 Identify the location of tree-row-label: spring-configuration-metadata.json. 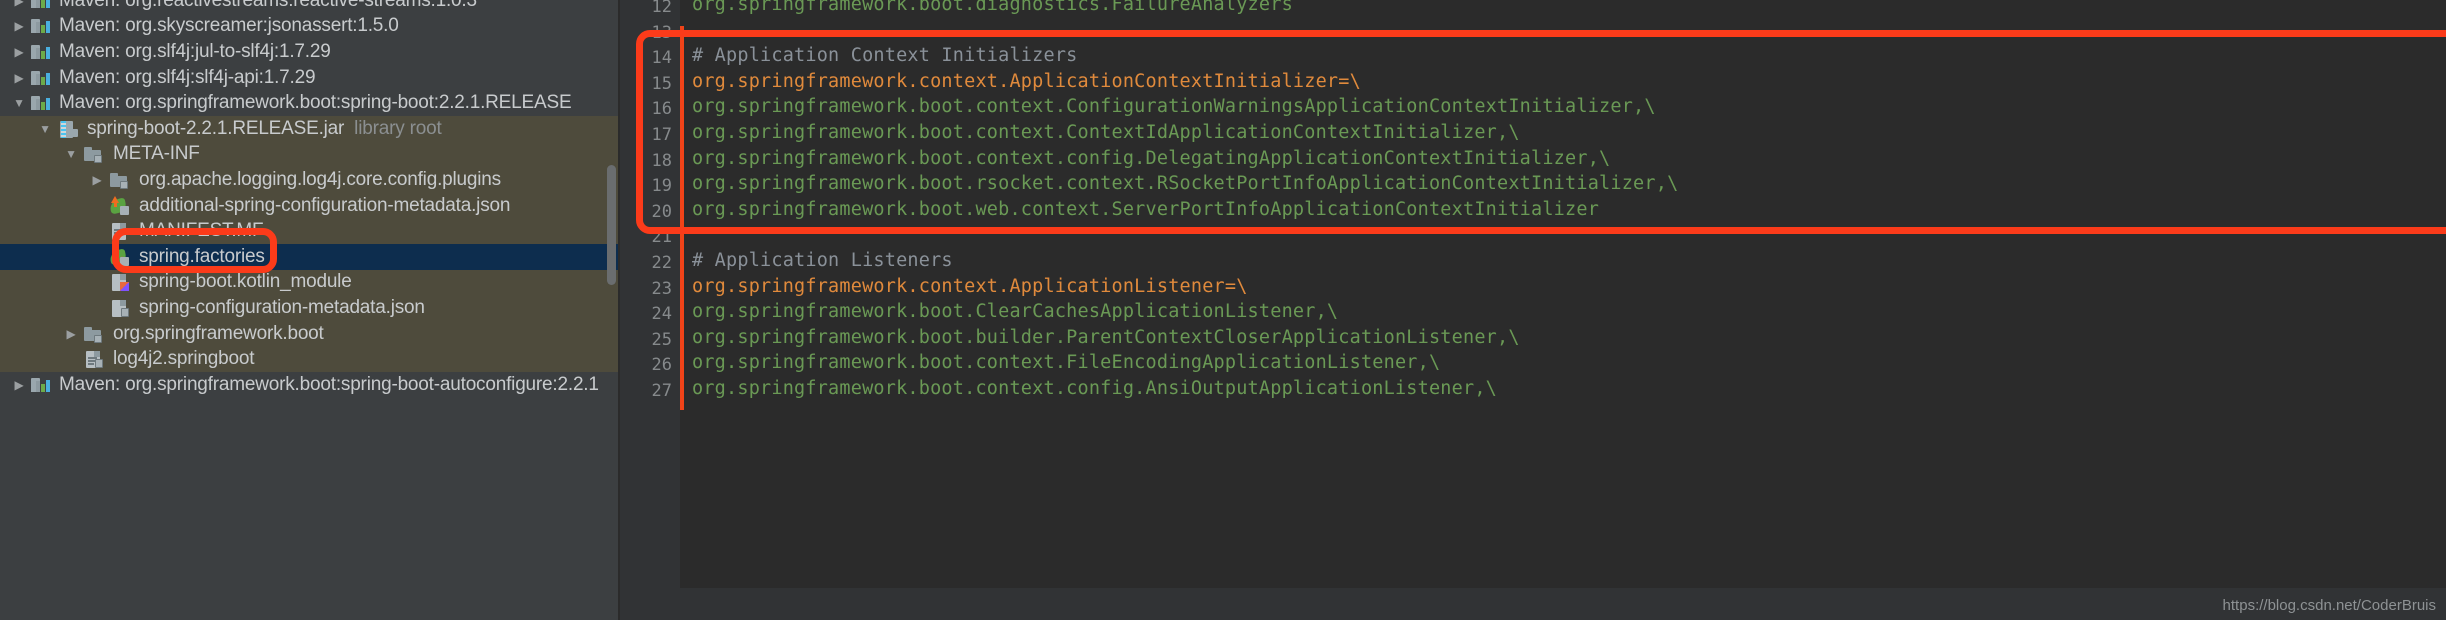
(282, 307).